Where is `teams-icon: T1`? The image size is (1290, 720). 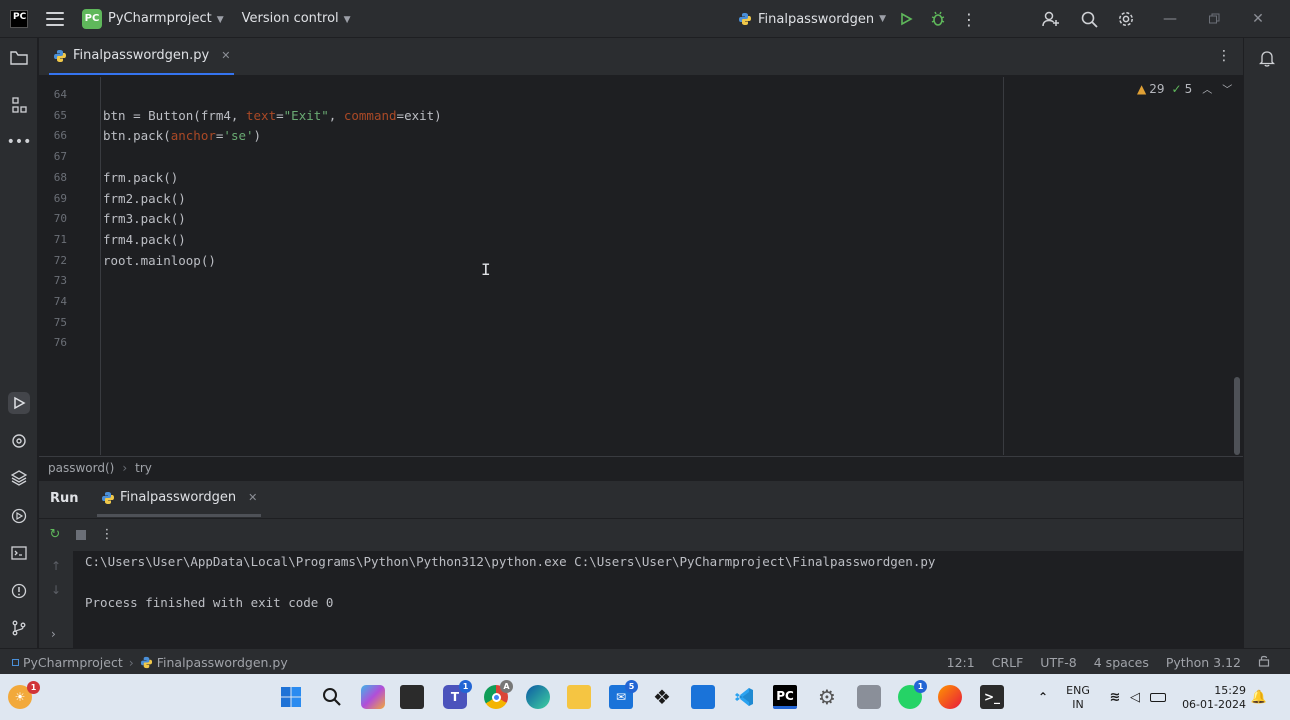 teams-icon: T1 is located at coordinates (457, 694).